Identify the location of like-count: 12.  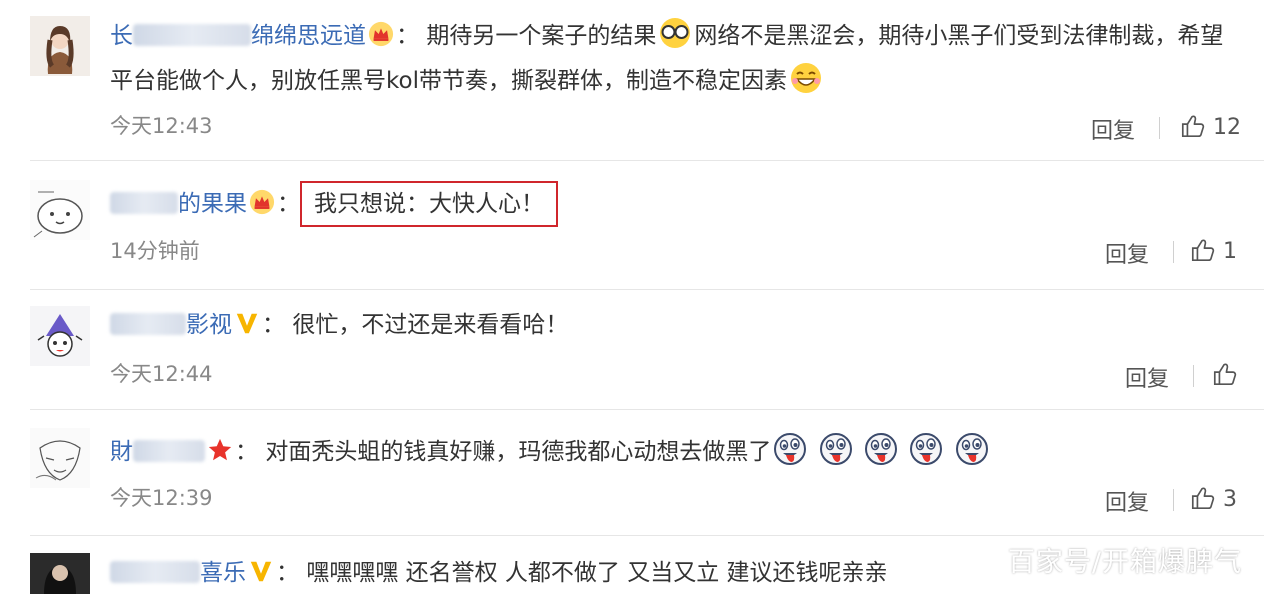
(1227, 127).